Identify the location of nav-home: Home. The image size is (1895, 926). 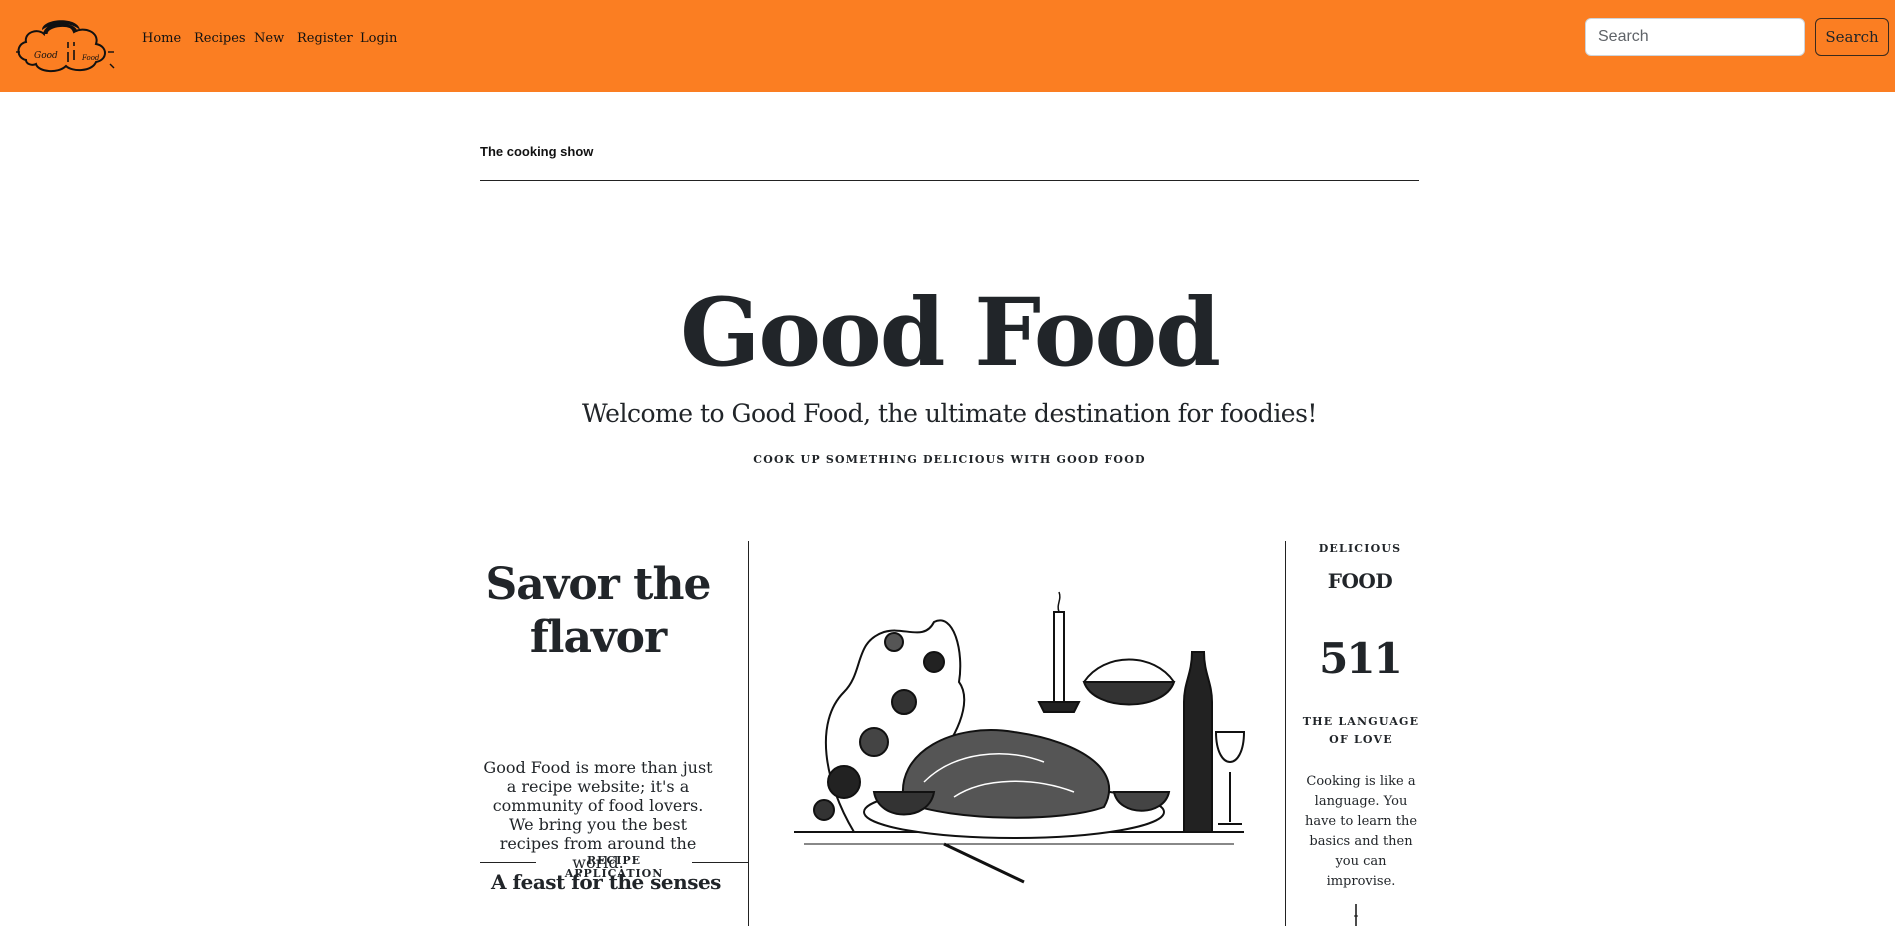
(161, 39).